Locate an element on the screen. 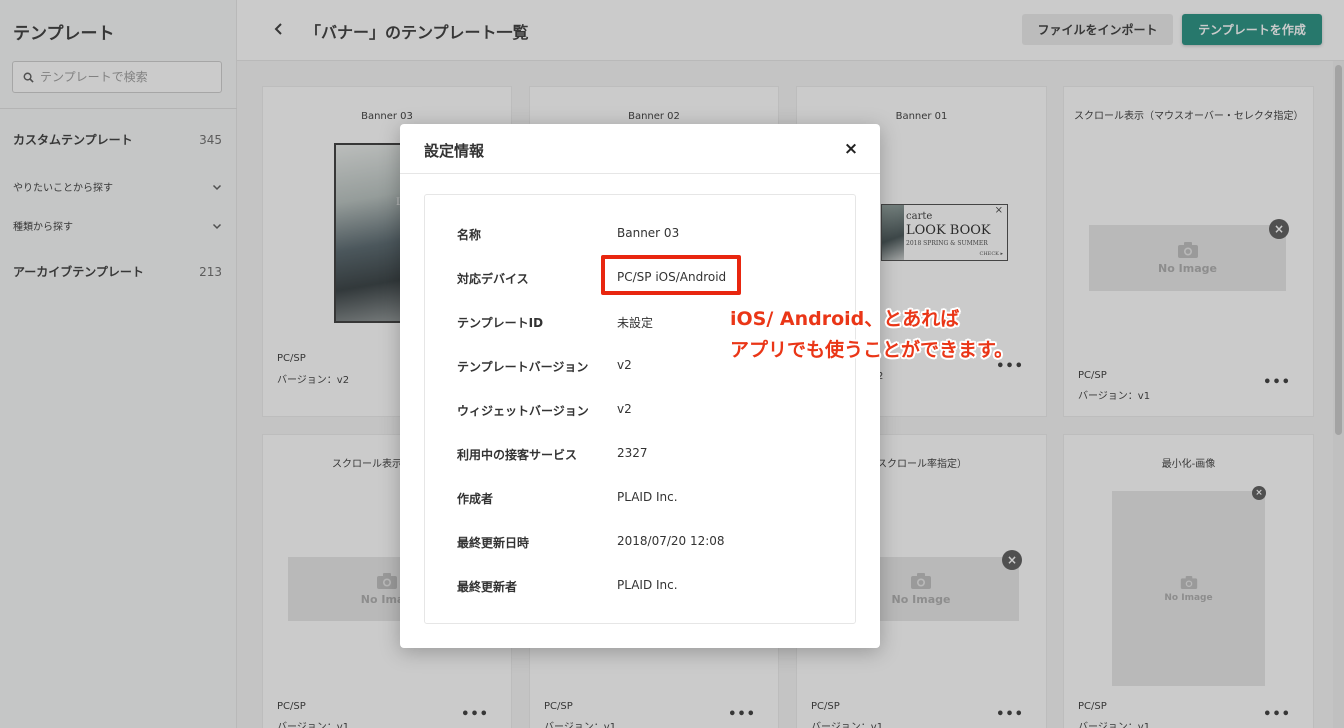 This screenshot has width=1344, height=728. modal-title: 設定情報 is located at coordinates (454, 151).